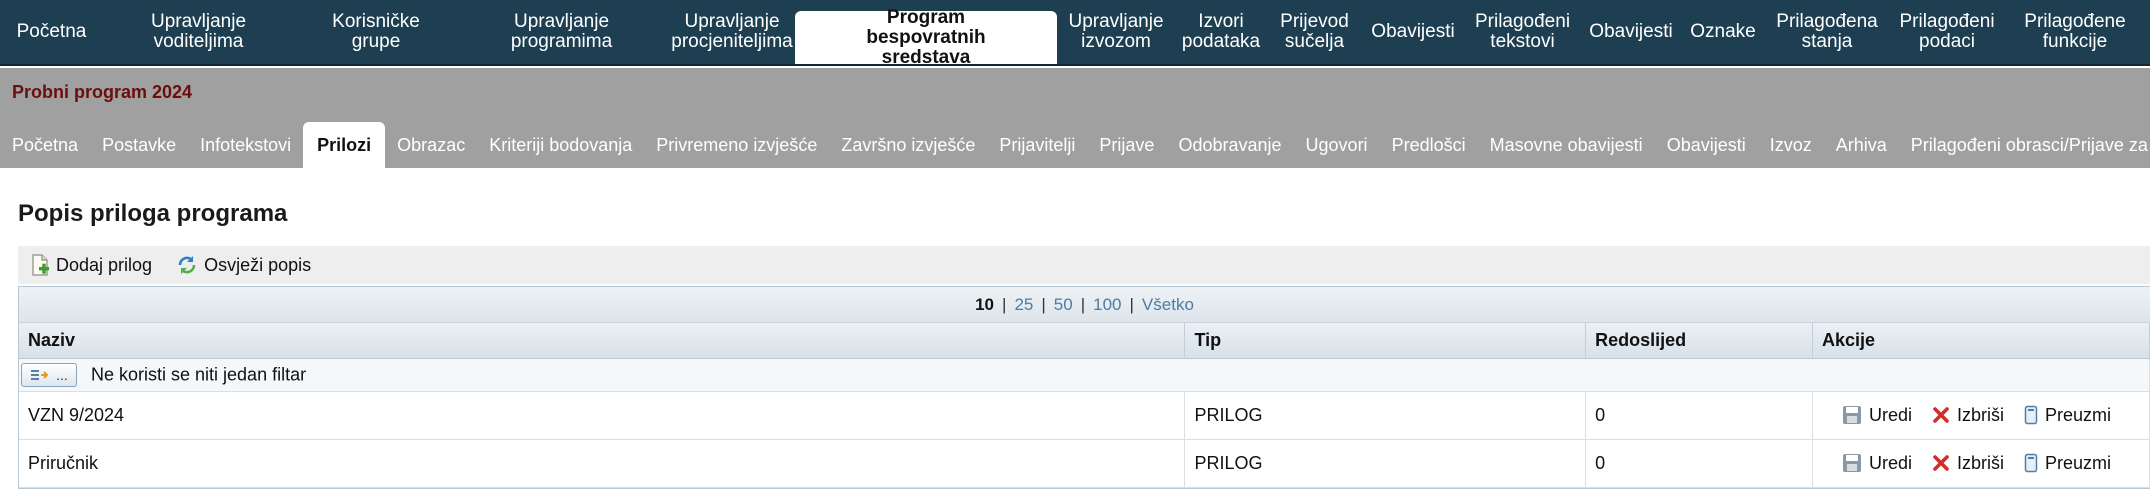 The width and height of the screenshot is (2150, 496). What do you see at coordinates (104, 264) in the screenshot?
I see `add-attachment-label: Dodaj prilog` at bounding box center [104, 264].